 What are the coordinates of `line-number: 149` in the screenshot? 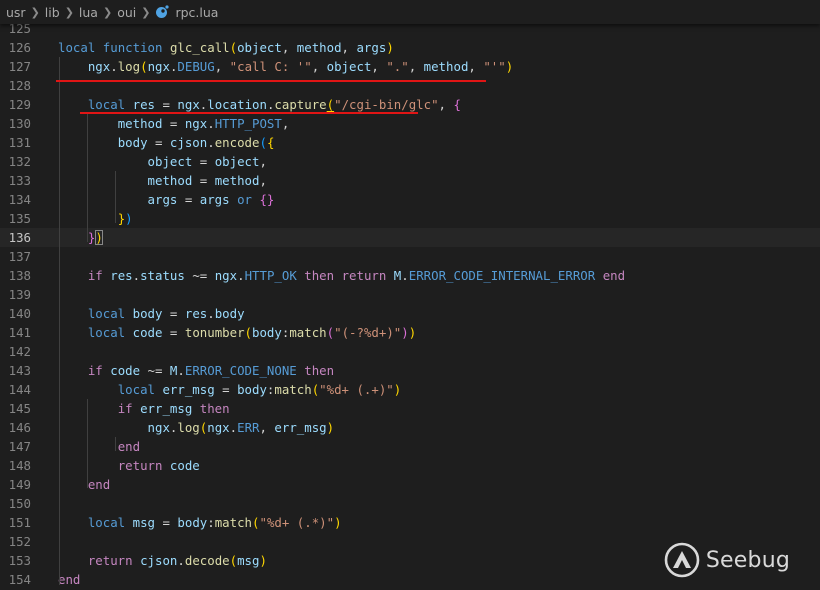 It's located at (19, 484).